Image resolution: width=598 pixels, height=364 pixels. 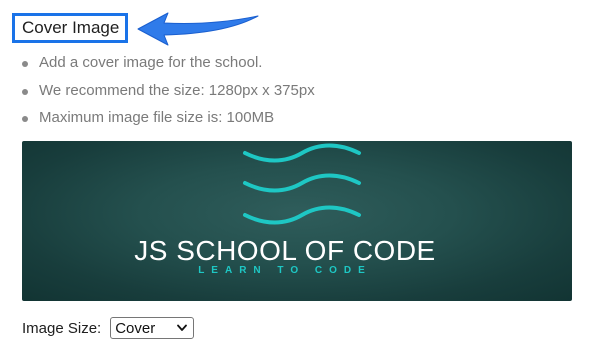 I want to click on cover-school-title: JS SCHOOL OF CODE, so click(x=285, y=250).